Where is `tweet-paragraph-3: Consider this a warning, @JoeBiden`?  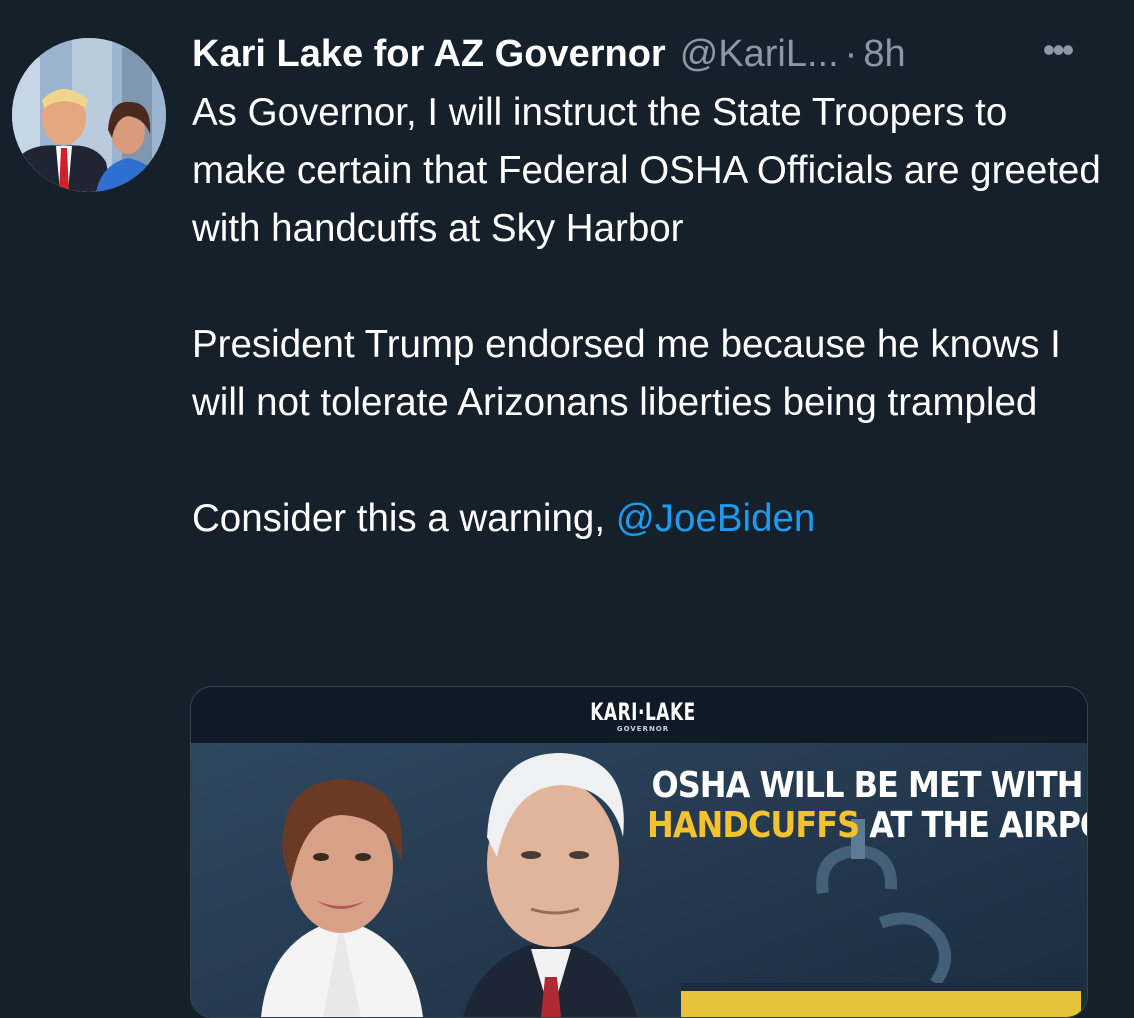 tweet-paragraph-3: Consider this a warning, @JoeBiden is located at coordinates (652, 519).